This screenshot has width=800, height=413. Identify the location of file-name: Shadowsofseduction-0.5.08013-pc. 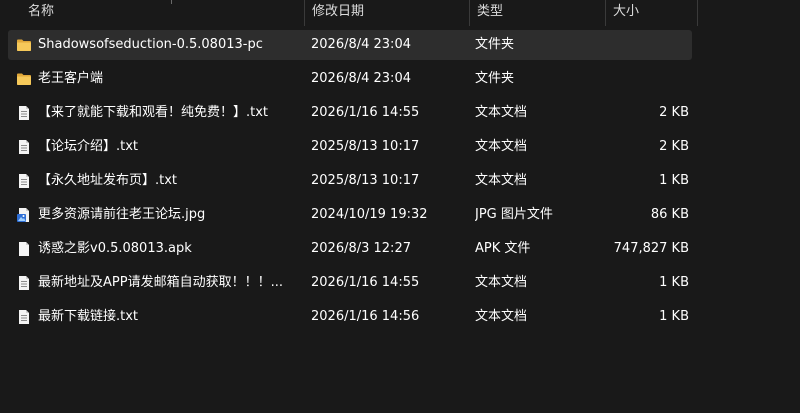
(150, 44).